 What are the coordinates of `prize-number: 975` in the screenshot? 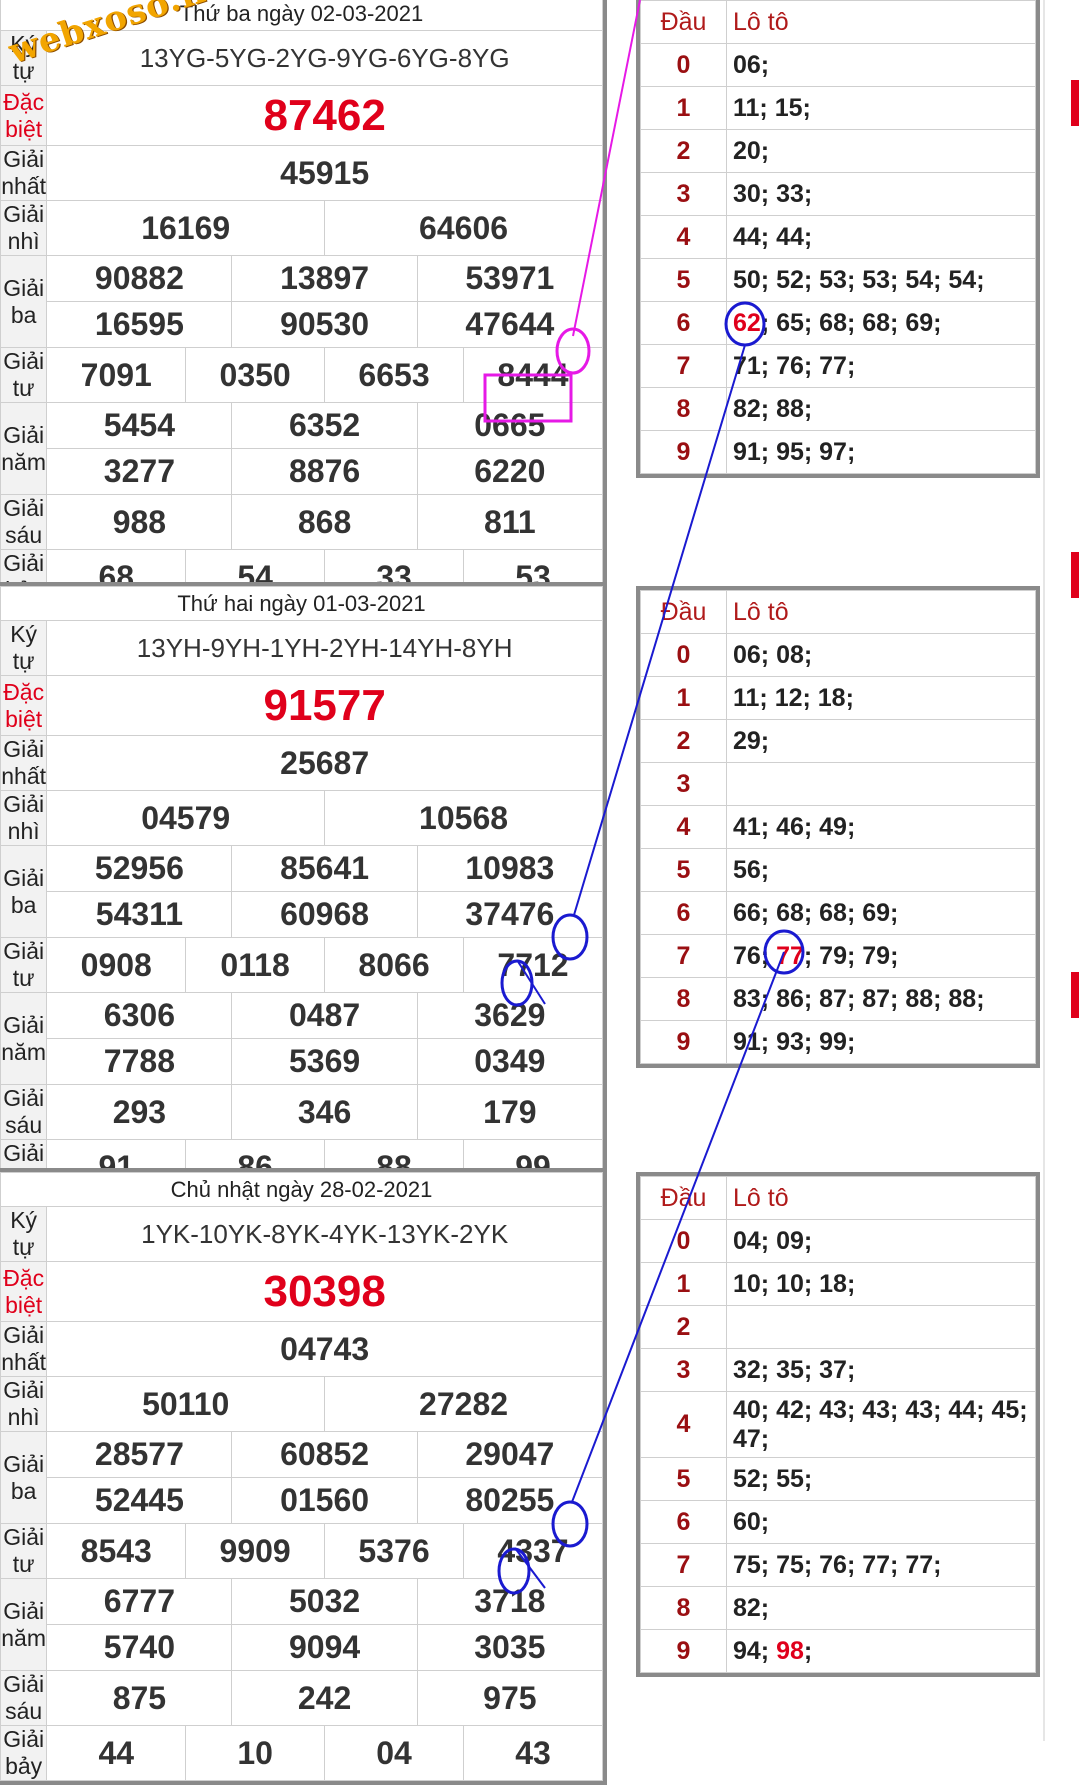 It's located at (510, 1698).